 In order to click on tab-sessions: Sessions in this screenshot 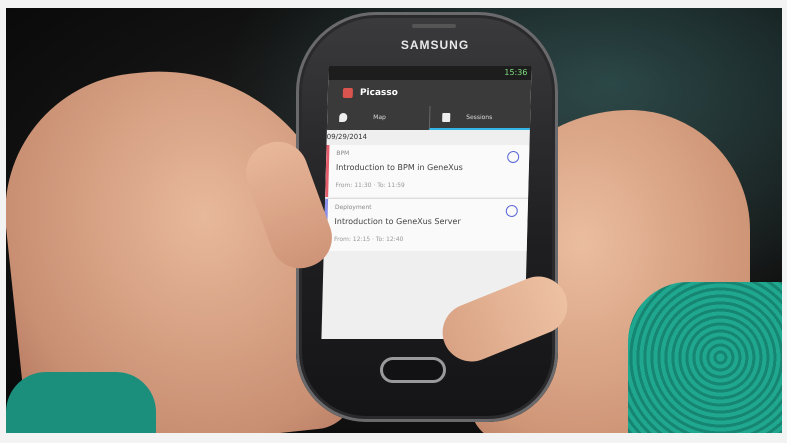, I will do `click(479, 118)`.